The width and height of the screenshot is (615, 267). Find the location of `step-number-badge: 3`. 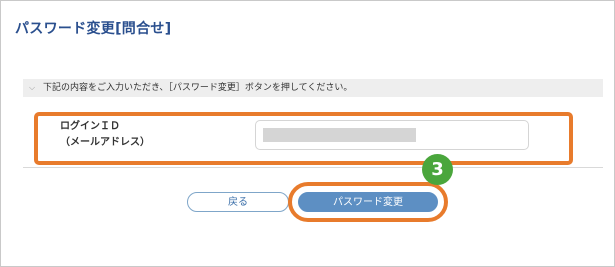

step-number-badge: 3 is located at coordinates (437, 169).